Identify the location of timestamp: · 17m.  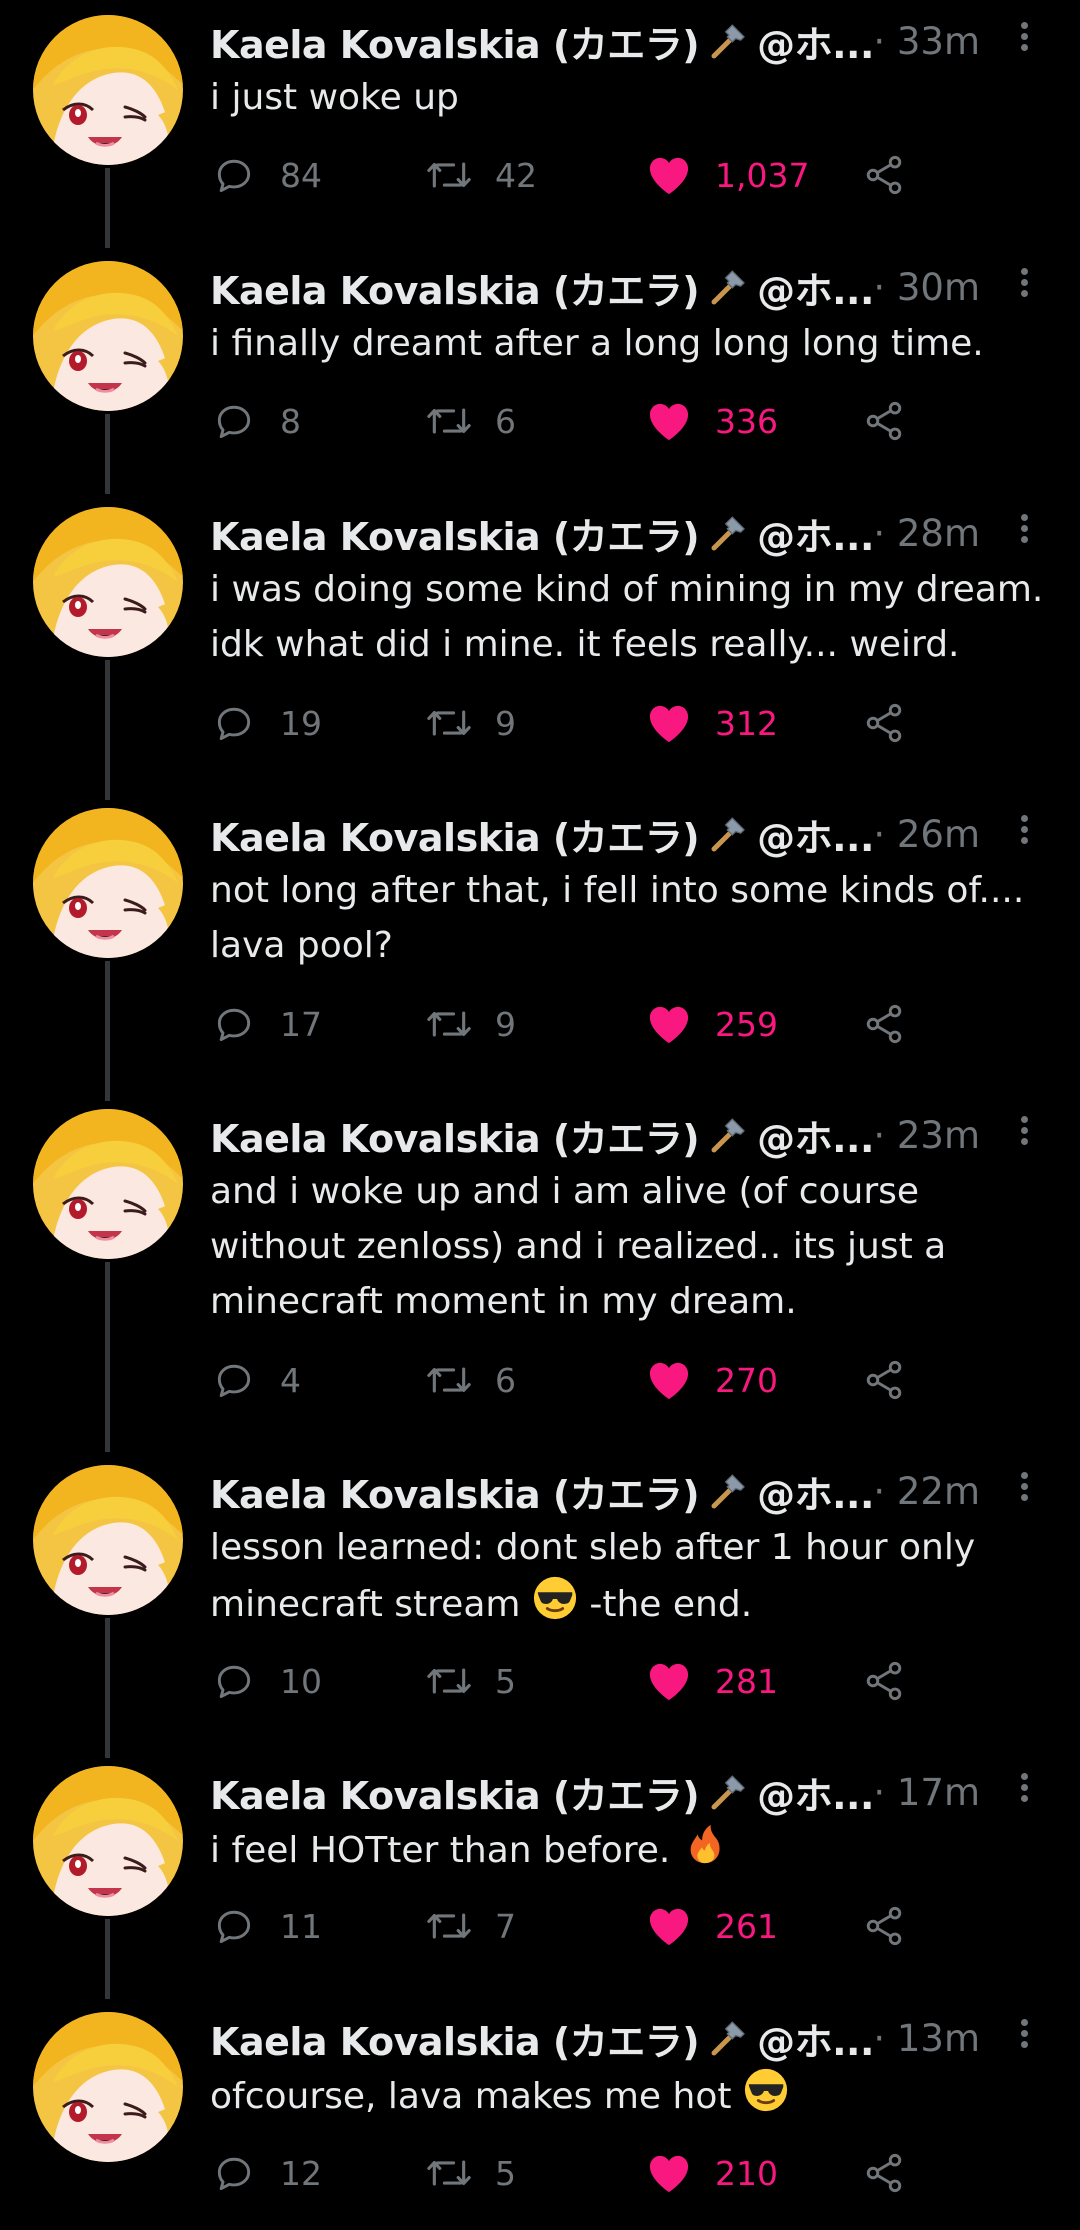
(926, 1792).